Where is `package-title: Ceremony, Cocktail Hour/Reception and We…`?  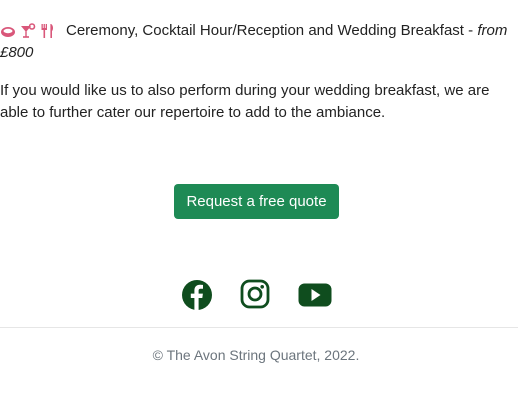 package-title: Ceremony, Cocktail Hour/Reception and We… is located at coordinates (272, 30).